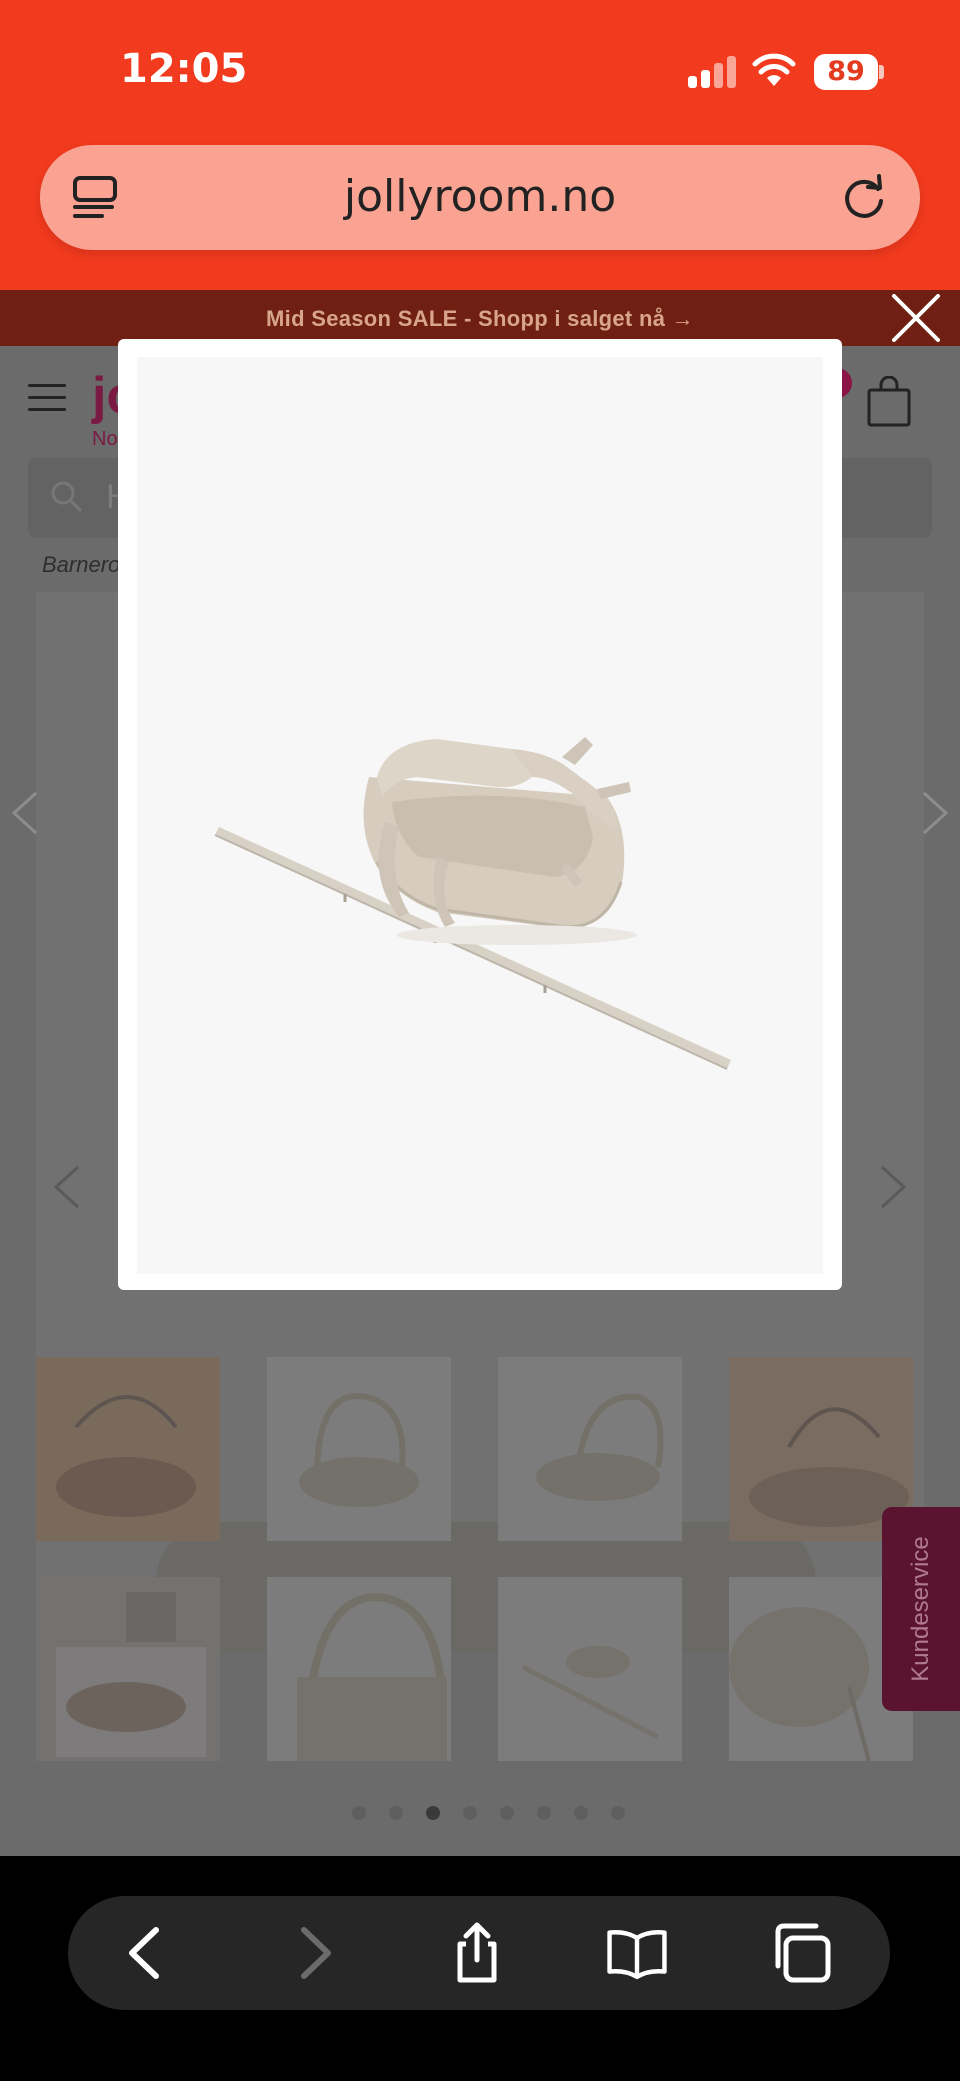 This screenshot has width=960, height=2081. I want to click on browser-bottom-toolbar, so click(480, 1968).